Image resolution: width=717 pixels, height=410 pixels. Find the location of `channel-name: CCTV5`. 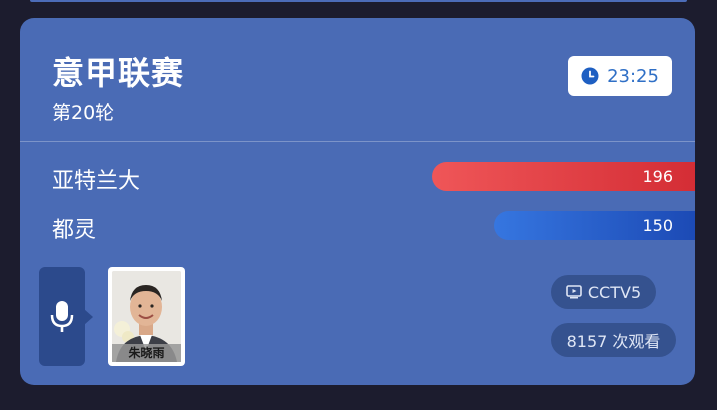

channel-name: CCTV5 is located at coordinates (614, 292).